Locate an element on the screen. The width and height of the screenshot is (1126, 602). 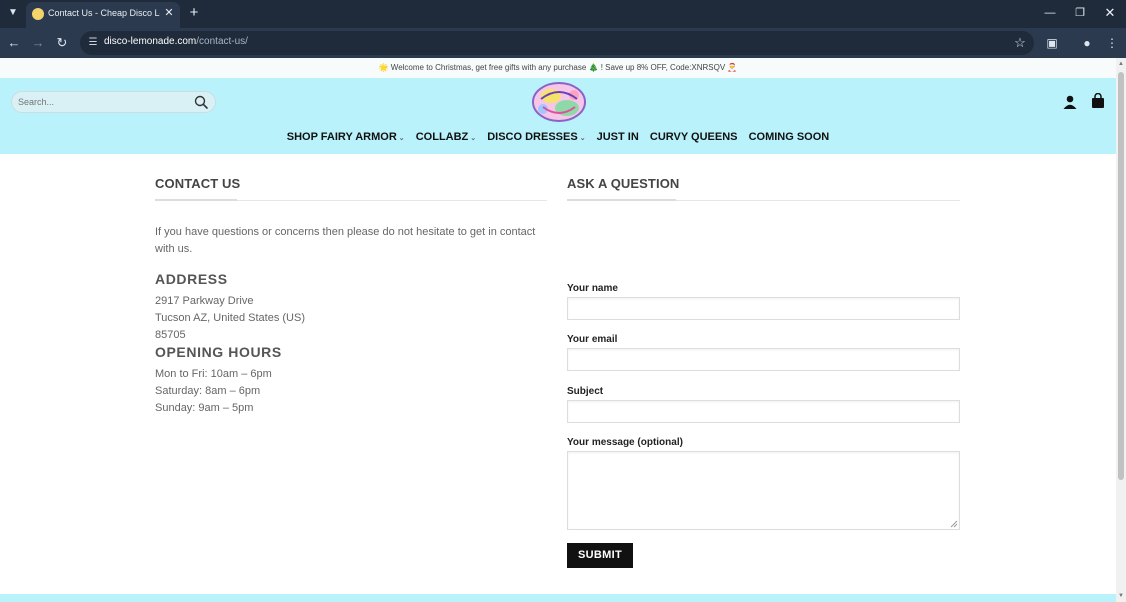
minimize-icon: — is located at coordinates (1050, 13).